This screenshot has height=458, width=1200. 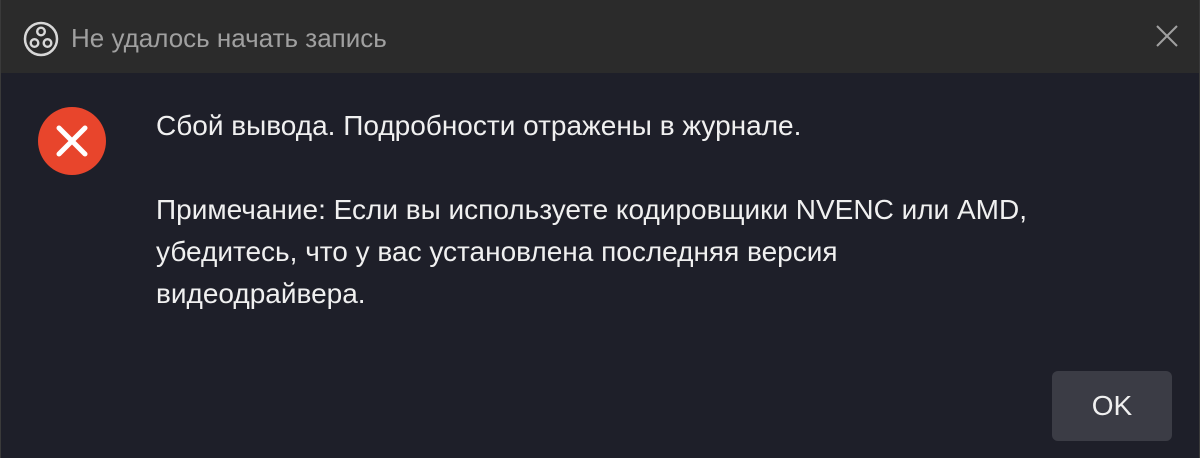 What do you see at coordinates (261, 293) in the screenshot?
I see `note-line-3: видеодрайвера.` at bounding box center [261, 293].